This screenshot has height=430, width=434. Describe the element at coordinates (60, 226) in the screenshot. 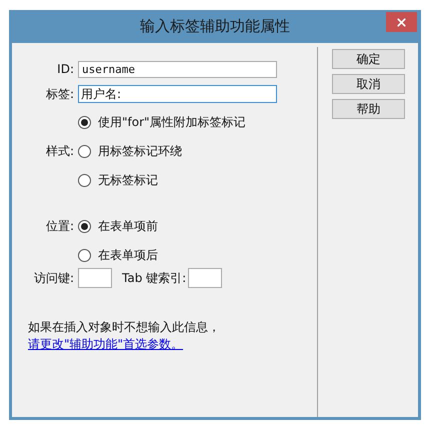

I see `group-label: 位置:` at that location.